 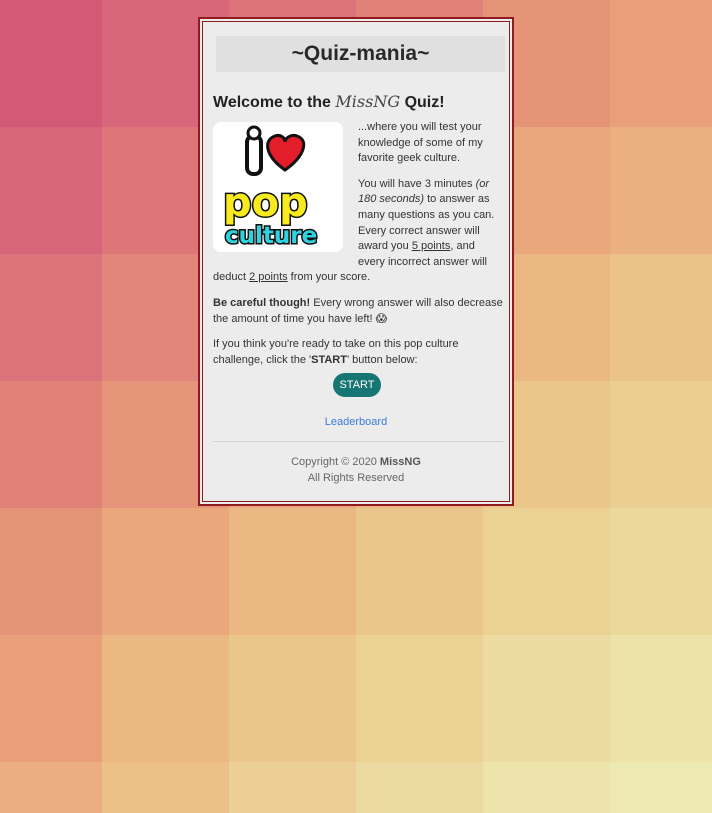 What do you see at coordinates (424, 102) in the screenshot?
I see `welcome-suffix: Quiz!` at bounding box center [424, 102].